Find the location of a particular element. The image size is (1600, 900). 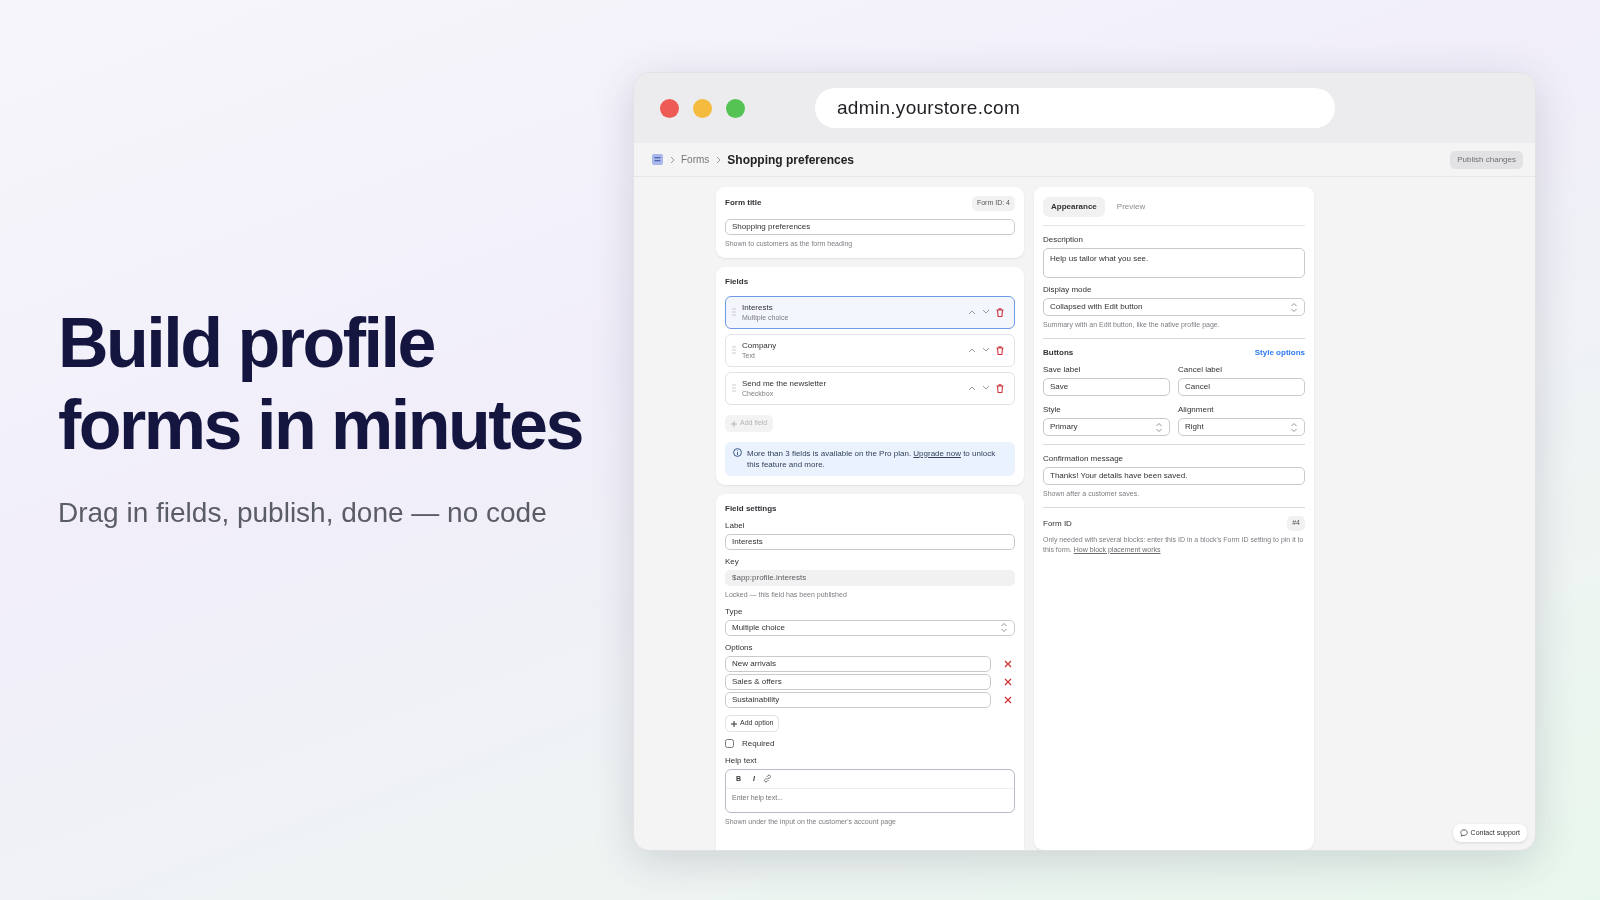

card-title: Form title is located at coordinates (743, 203).